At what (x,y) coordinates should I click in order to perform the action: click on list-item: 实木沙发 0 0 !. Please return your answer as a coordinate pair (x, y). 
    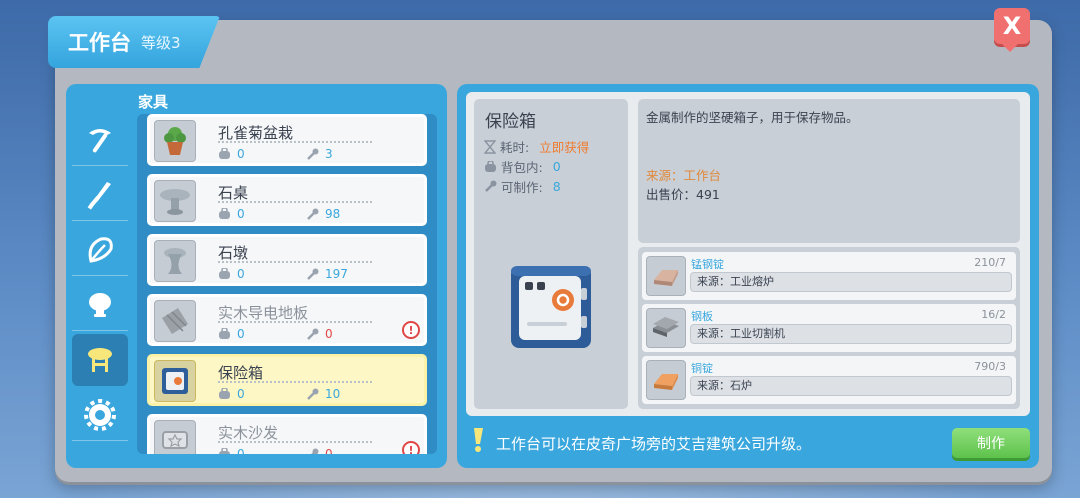
    Looking at the image, I should click on (287, 434).